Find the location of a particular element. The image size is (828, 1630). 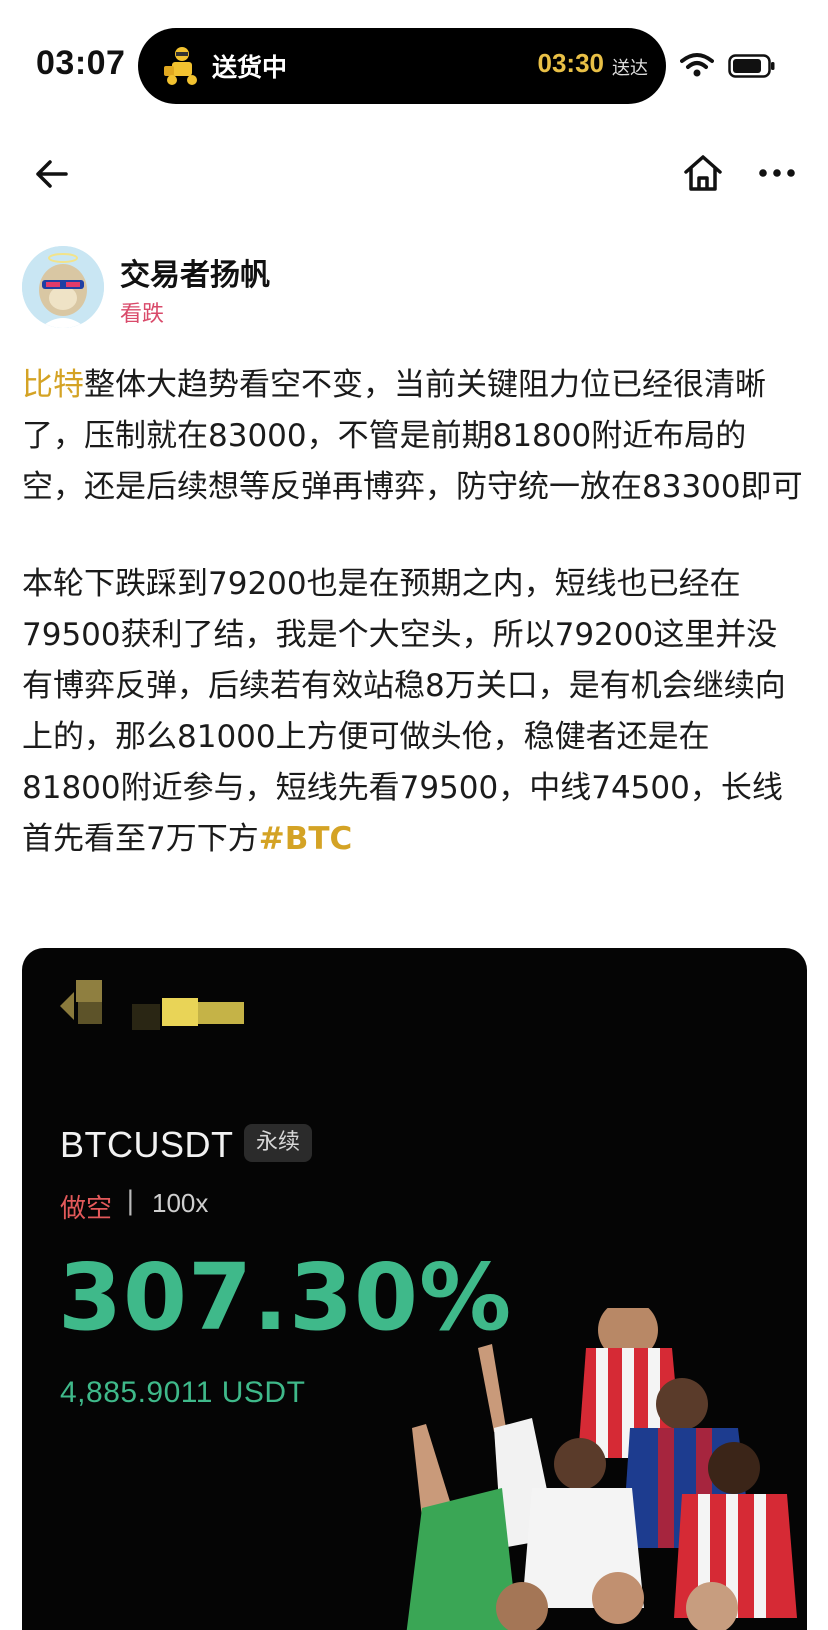

status-bar: 03:07 送货中 03:30 送达 is located at coordinates (414, 55).